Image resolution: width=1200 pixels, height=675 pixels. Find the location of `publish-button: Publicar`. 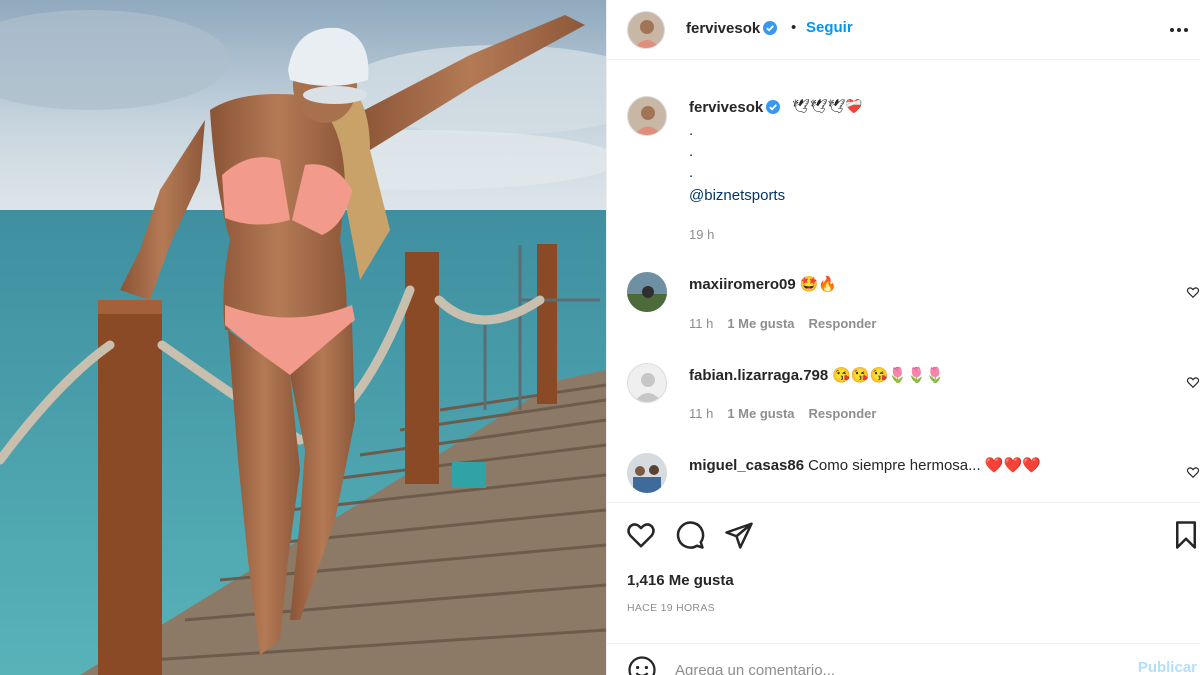

publish-button: Publicar is located at coordinates (1167, 667).